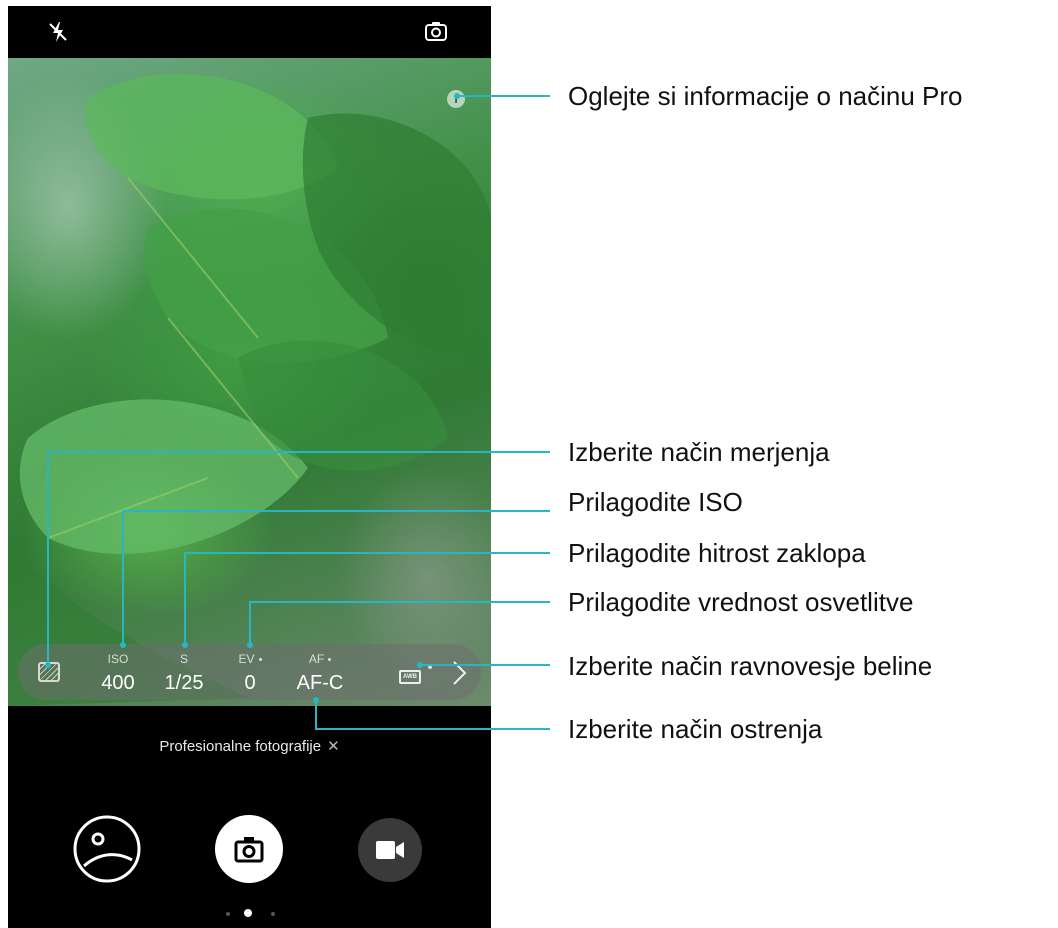 The width and height of the screenshot is (1058, 928). I want to click on shutter-value: 1/25, so click(184, 683).